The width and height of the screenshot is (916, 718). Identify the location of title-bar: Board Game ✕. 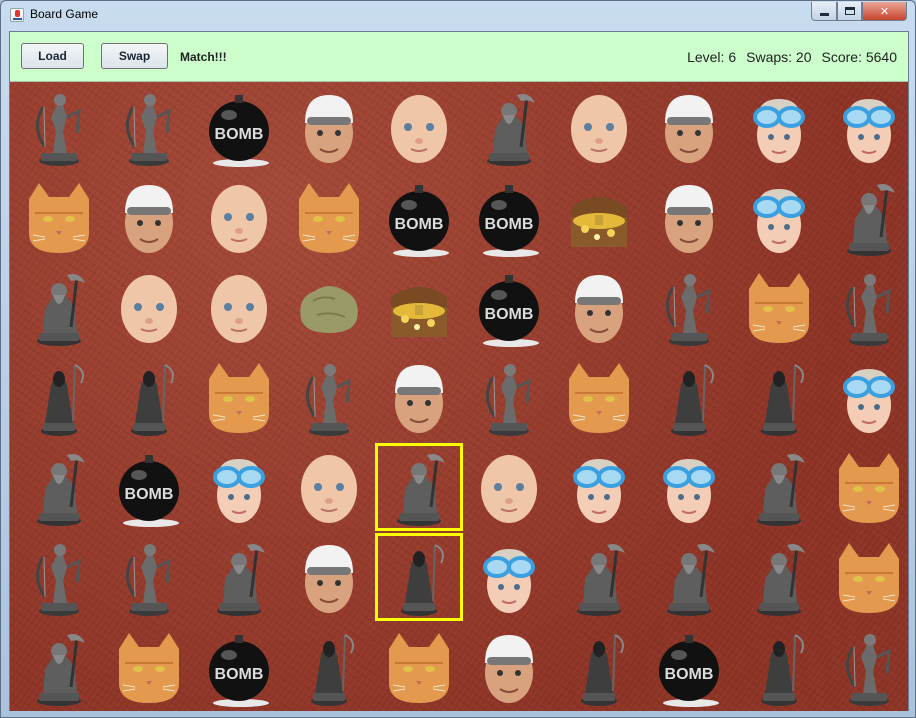
(458, 15).